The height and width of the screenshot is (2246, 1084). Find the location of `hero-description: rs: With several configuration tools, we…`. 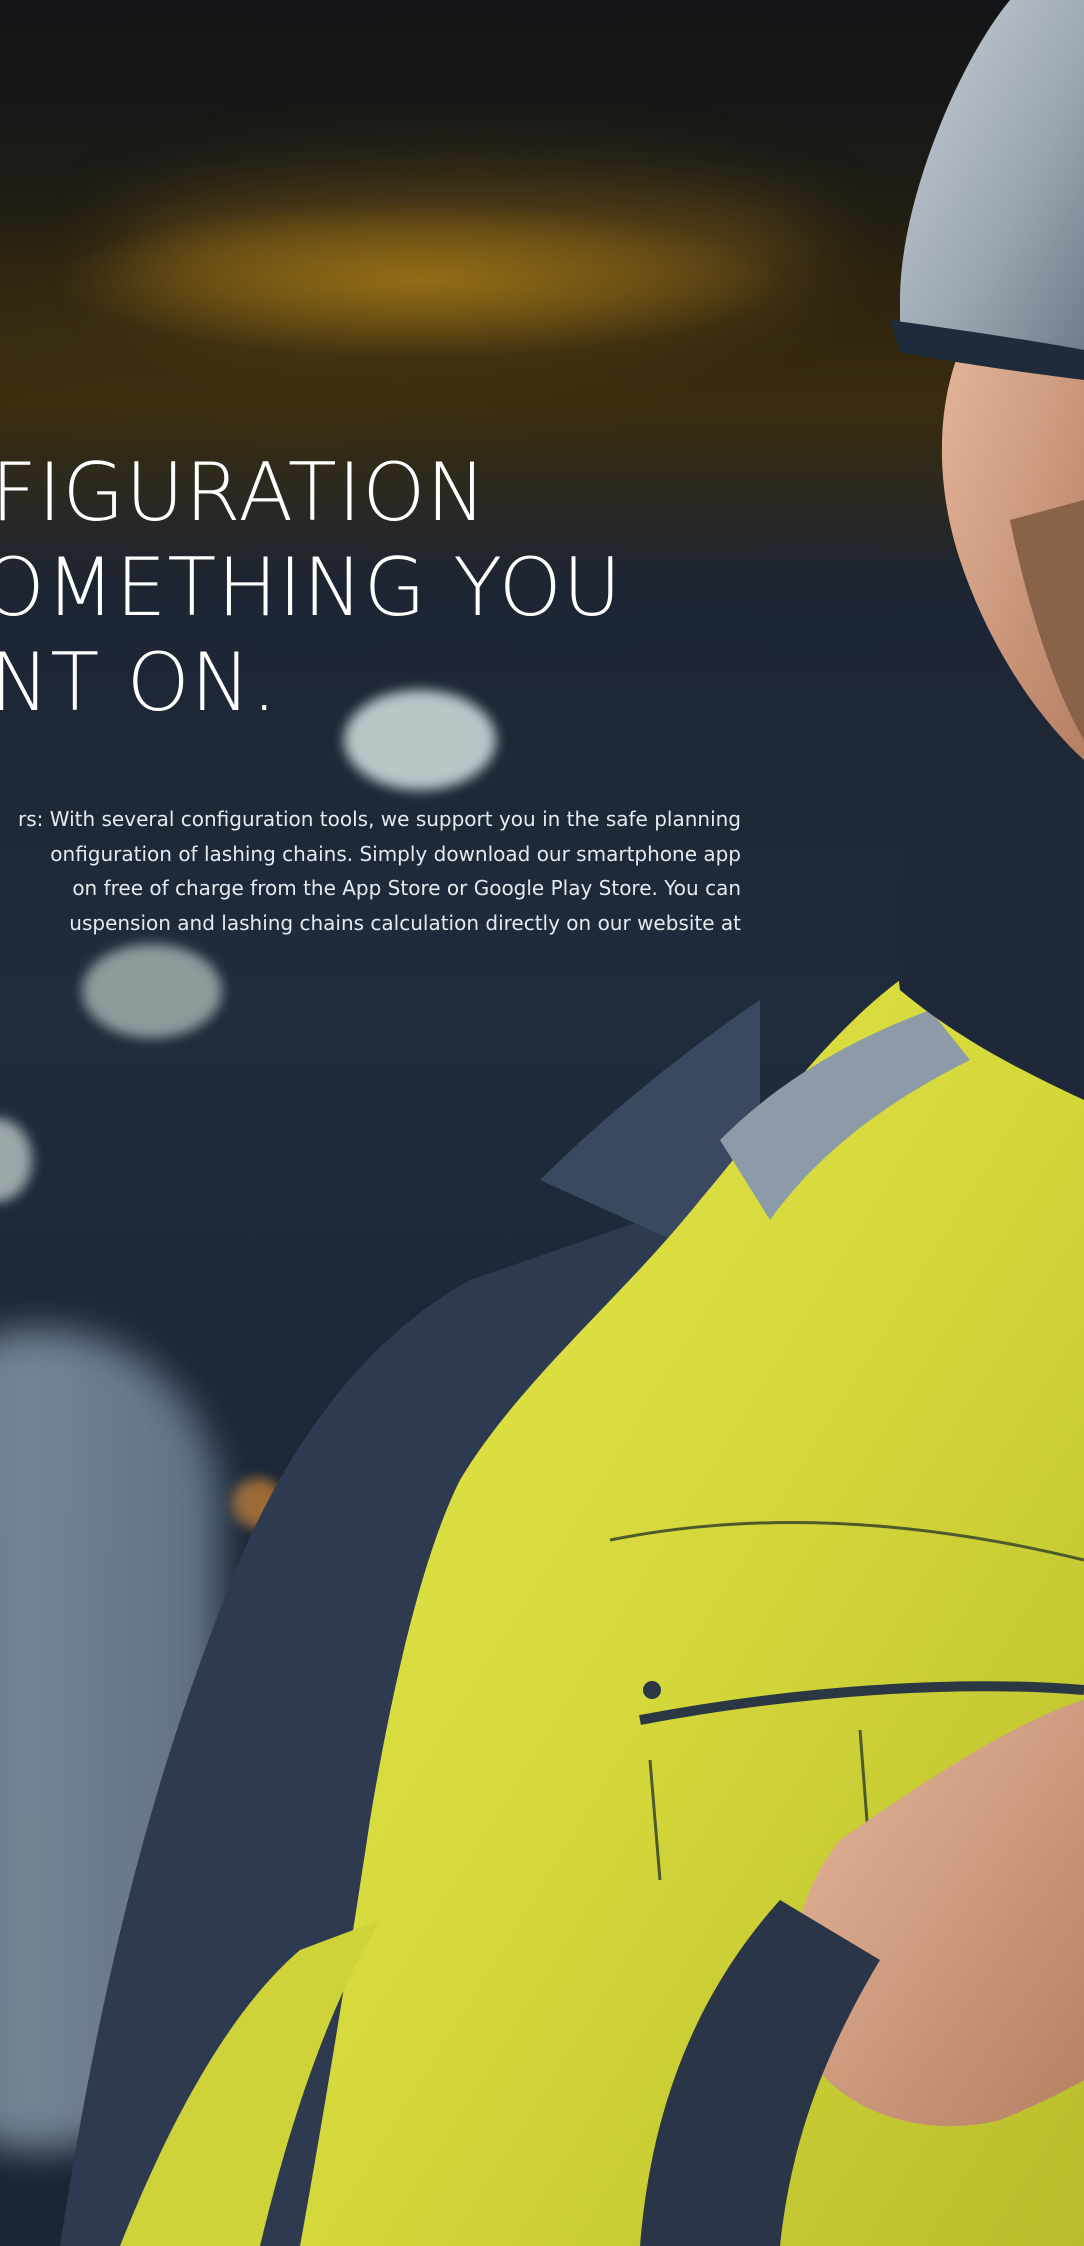

hero-description: rs: With several configuration tools, we… is located at coordinates (370, 871).